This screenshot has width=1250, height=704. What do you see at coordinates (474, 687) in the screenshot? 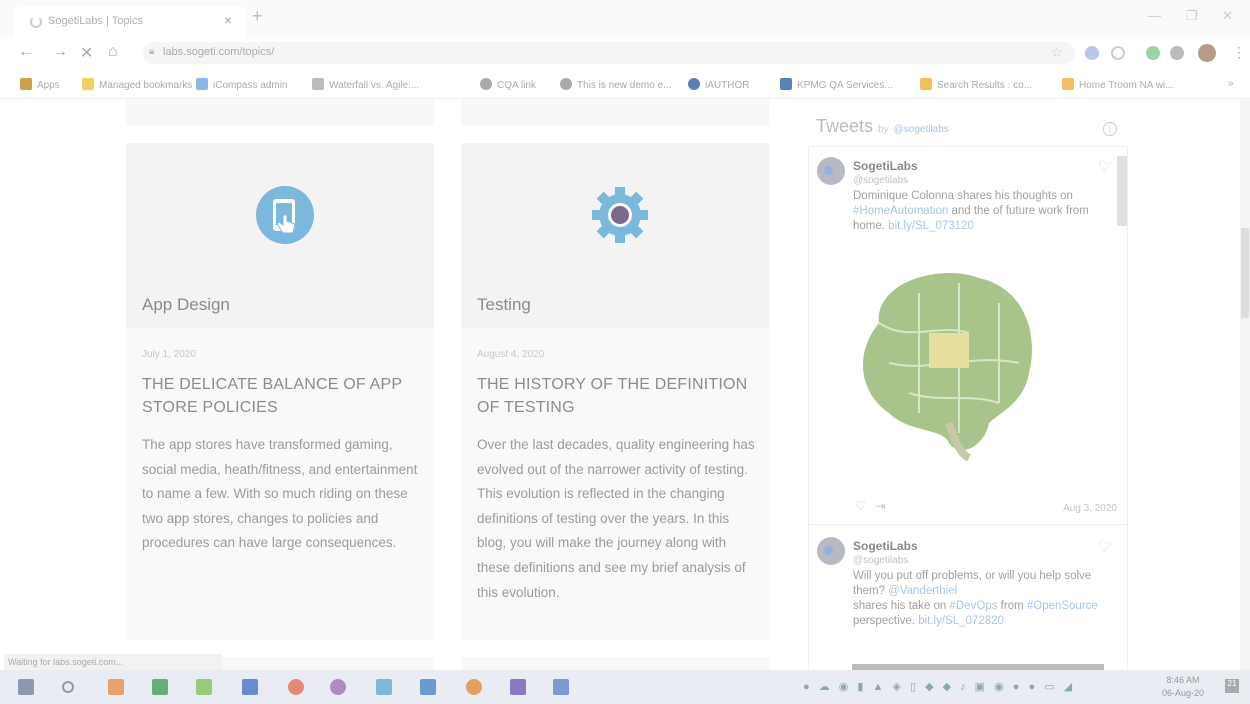
I see `chrome-icon` at bounding box center [474, 687].